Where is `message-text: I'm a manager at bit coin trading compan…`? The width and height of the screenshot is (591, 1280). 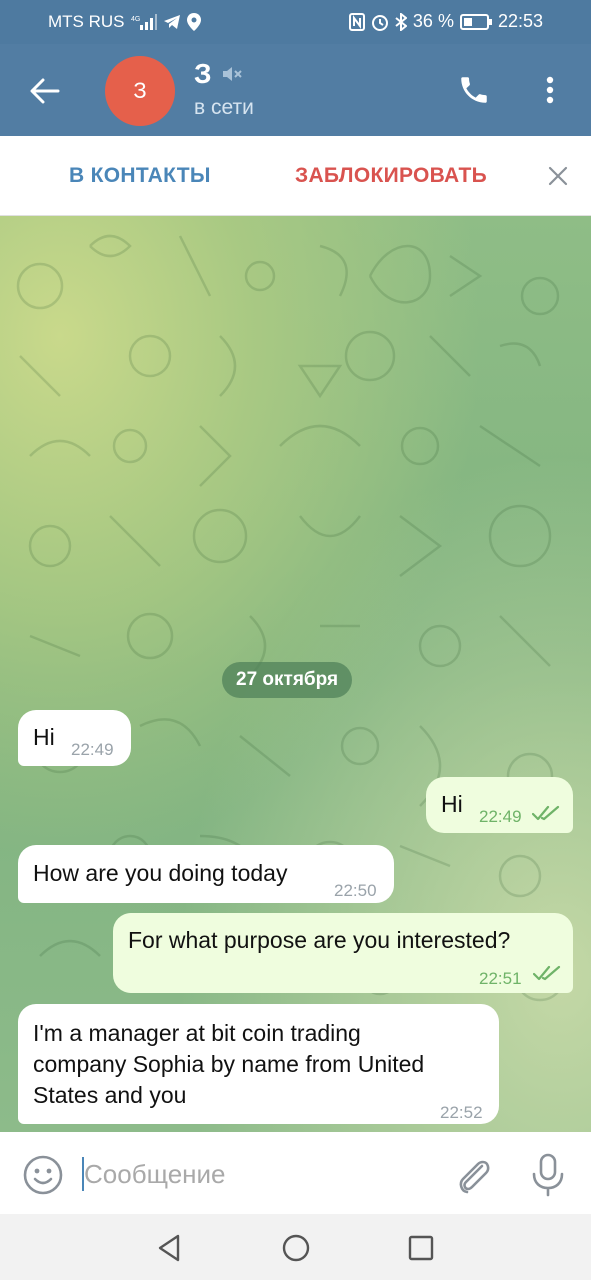
message-text: I'm a manager at bit coin trading compan… is located at coordinates (263, 1064).